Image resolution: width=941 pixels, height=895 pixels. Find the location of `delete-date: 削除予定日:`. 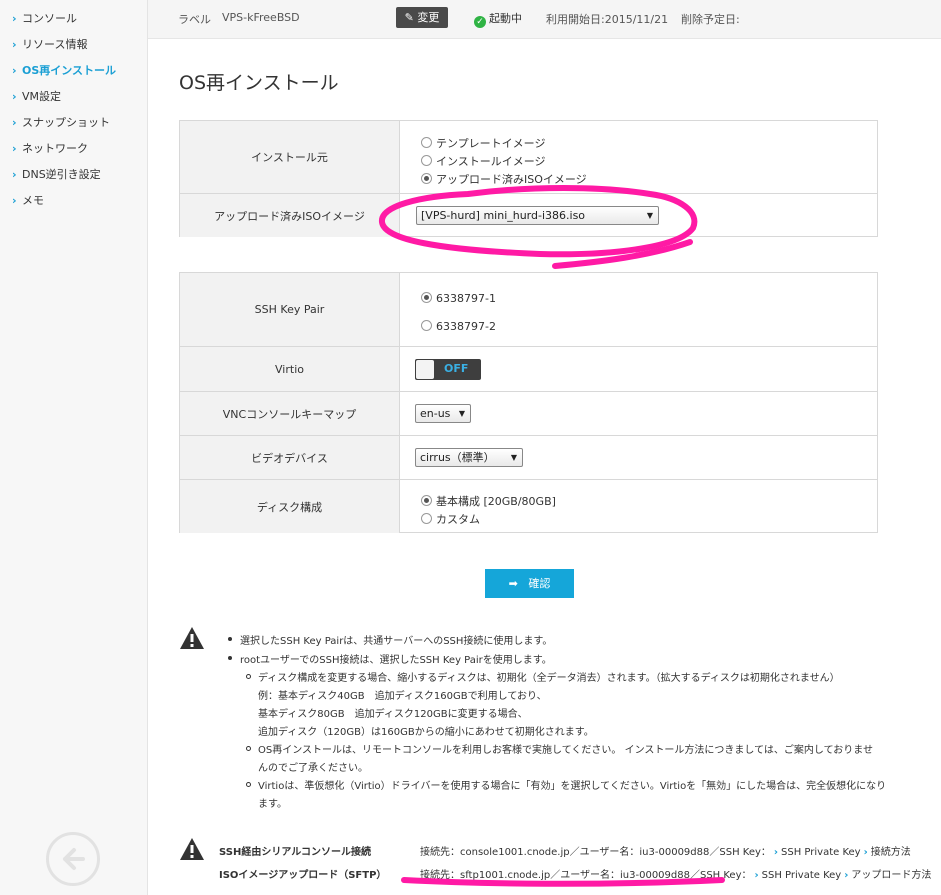

delete-date: 削除予定日: is located at coordinates (710, 19).